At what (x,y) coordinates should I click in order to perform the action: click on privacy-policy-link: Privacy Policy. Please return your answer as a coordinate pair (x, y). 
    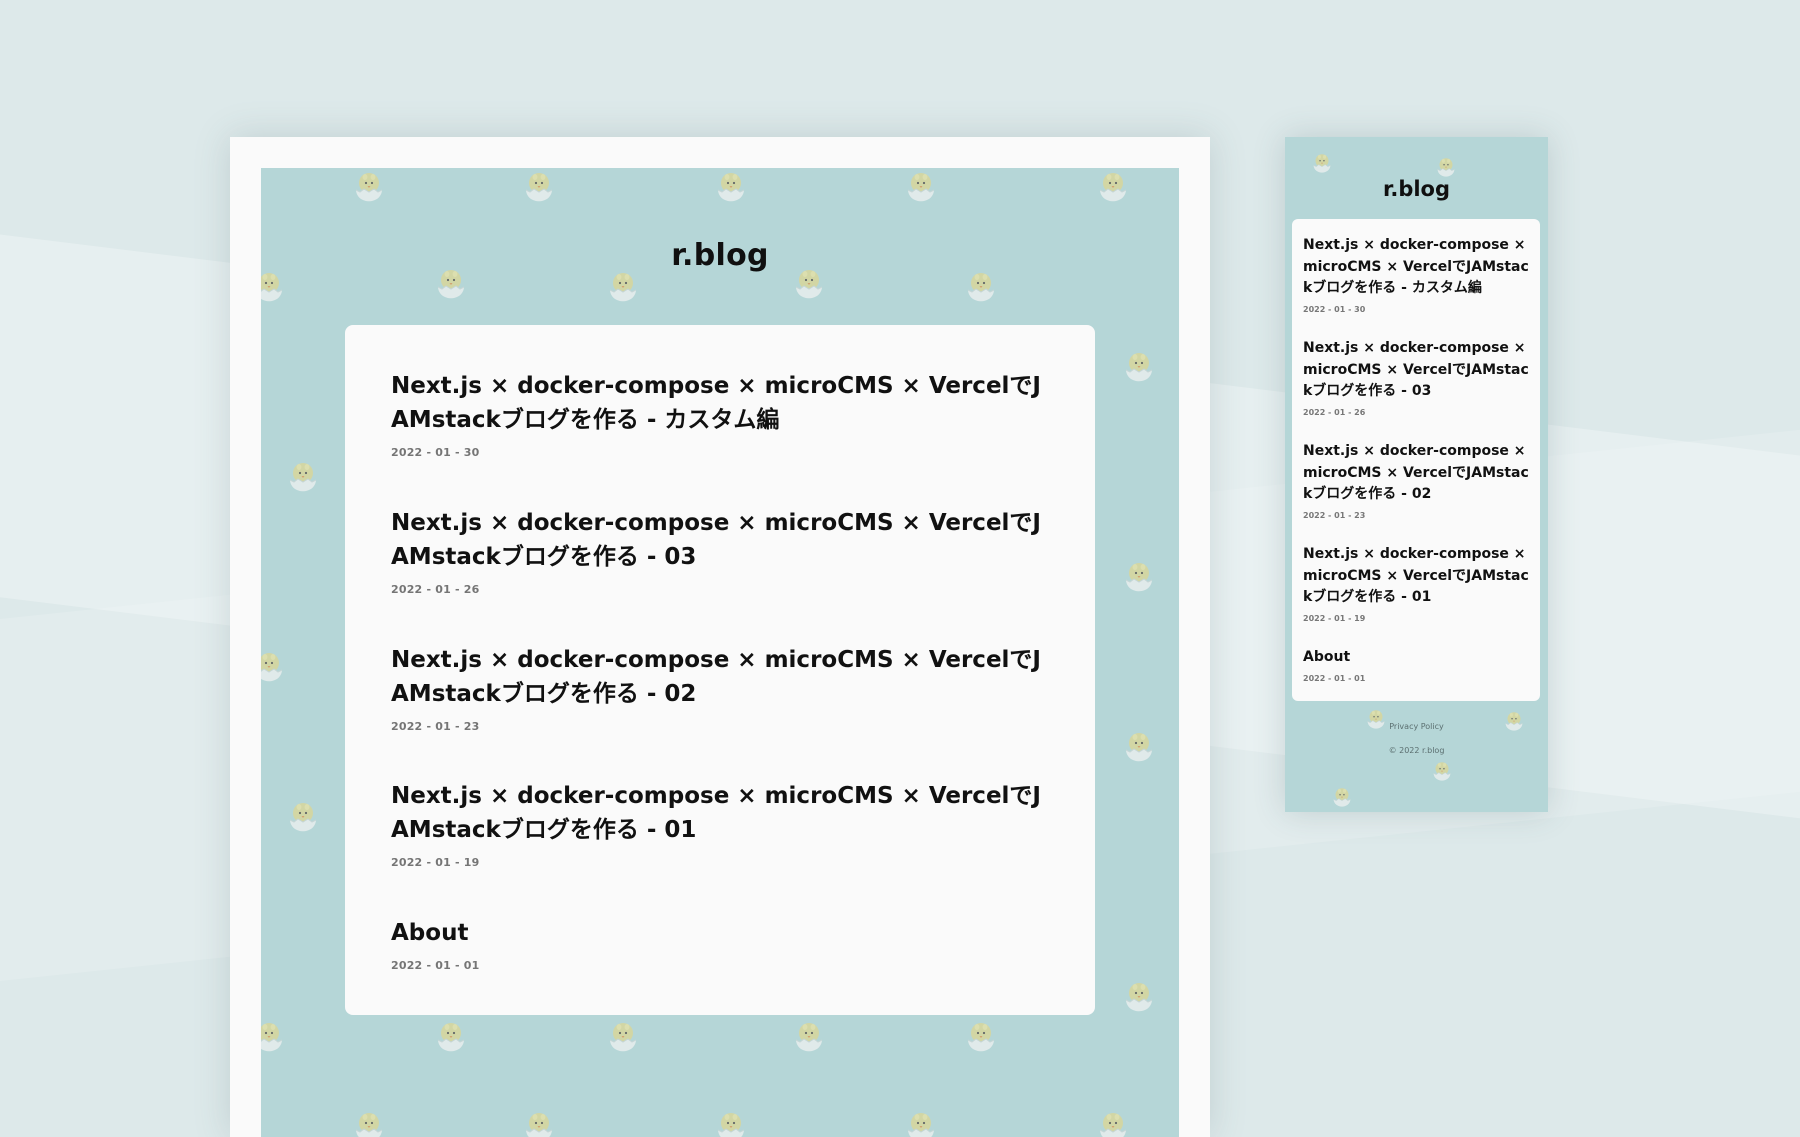
    Looking at the image, I should click on (1416, 726).